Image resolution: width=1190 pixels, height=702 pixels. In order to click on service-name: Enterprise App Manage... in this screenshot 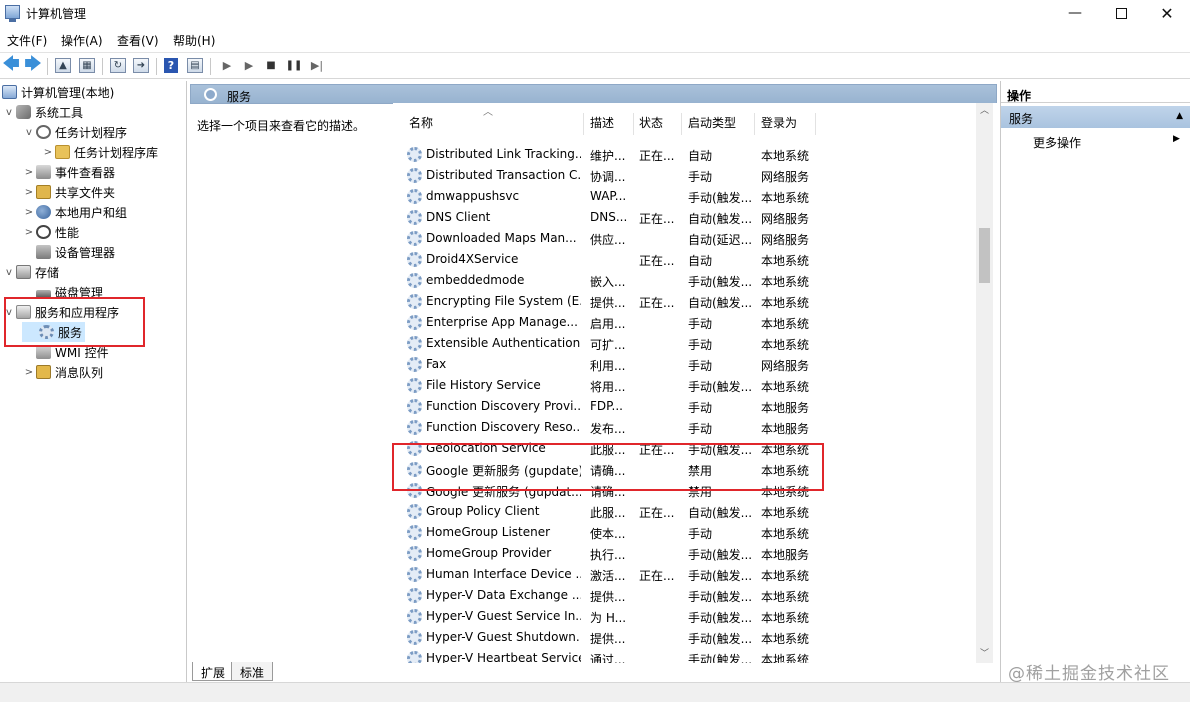, I will do `click(502, 322)`.